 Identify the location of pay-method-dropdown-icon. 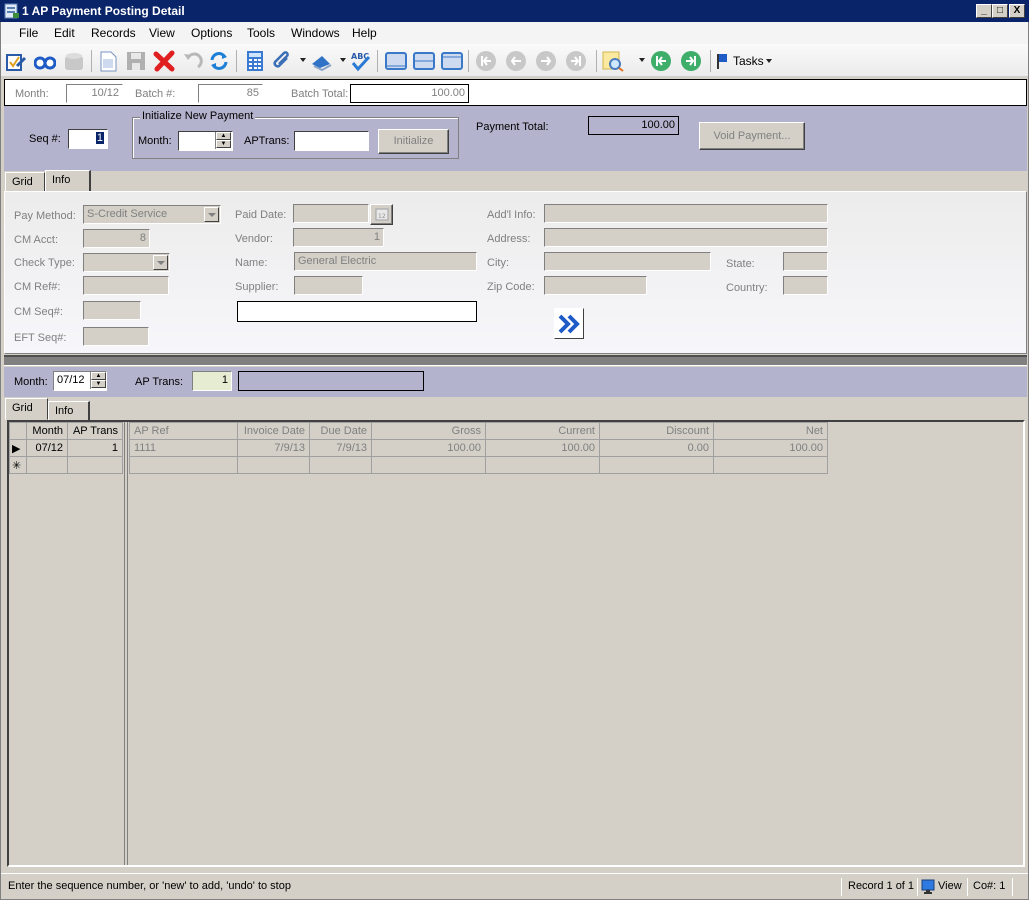
(211, 214).